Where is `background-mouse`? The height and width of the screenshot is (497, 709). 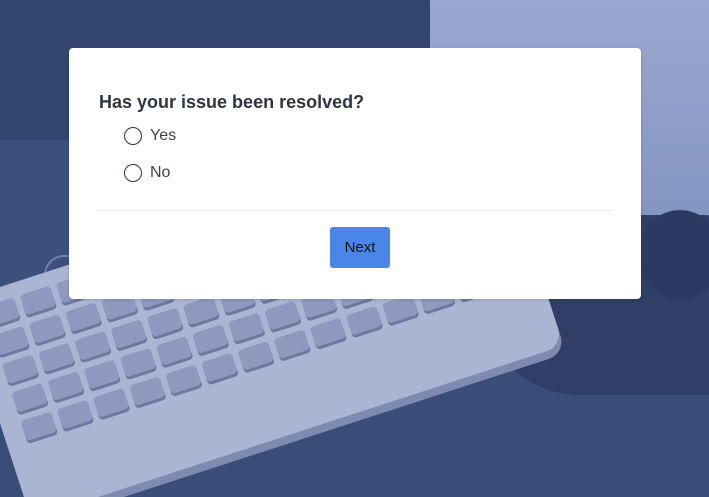 background-mouse is located at coordinates (674, 255).